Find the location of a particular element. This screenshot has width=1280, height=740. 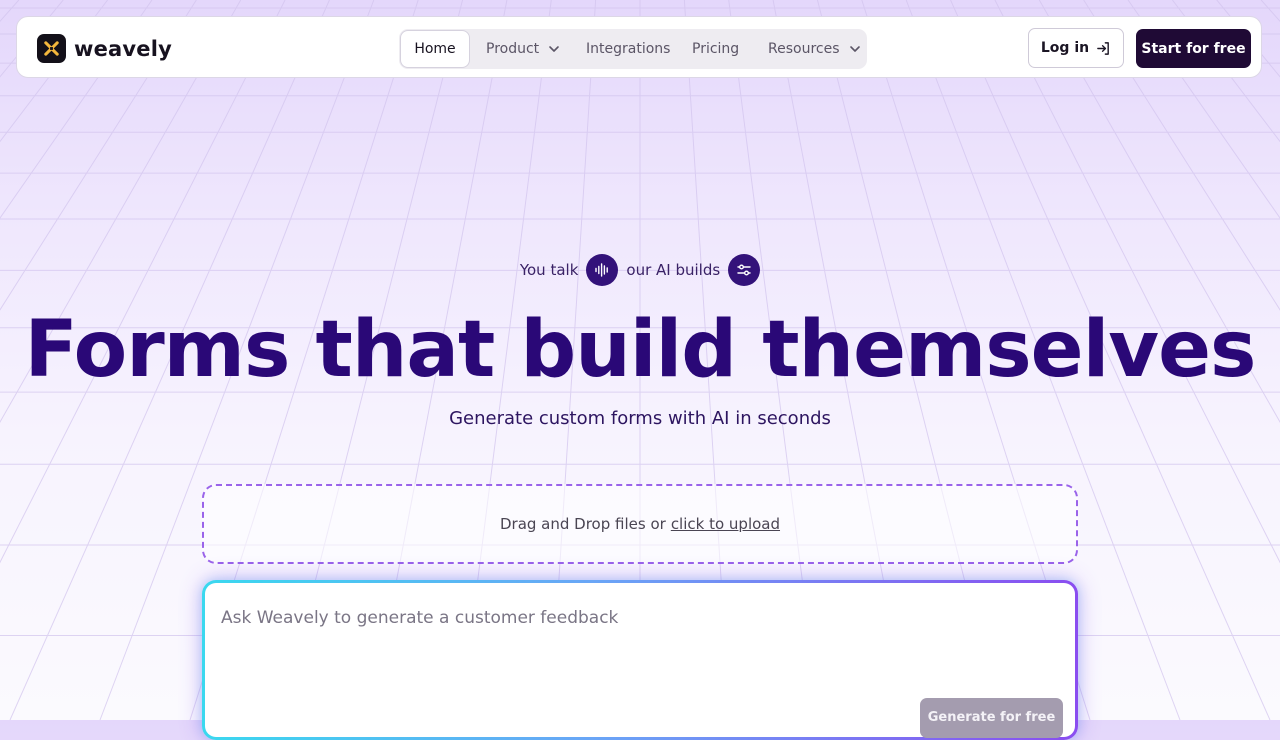

generate-for-free-button: Generate for free is located at coordinates (991, 718).